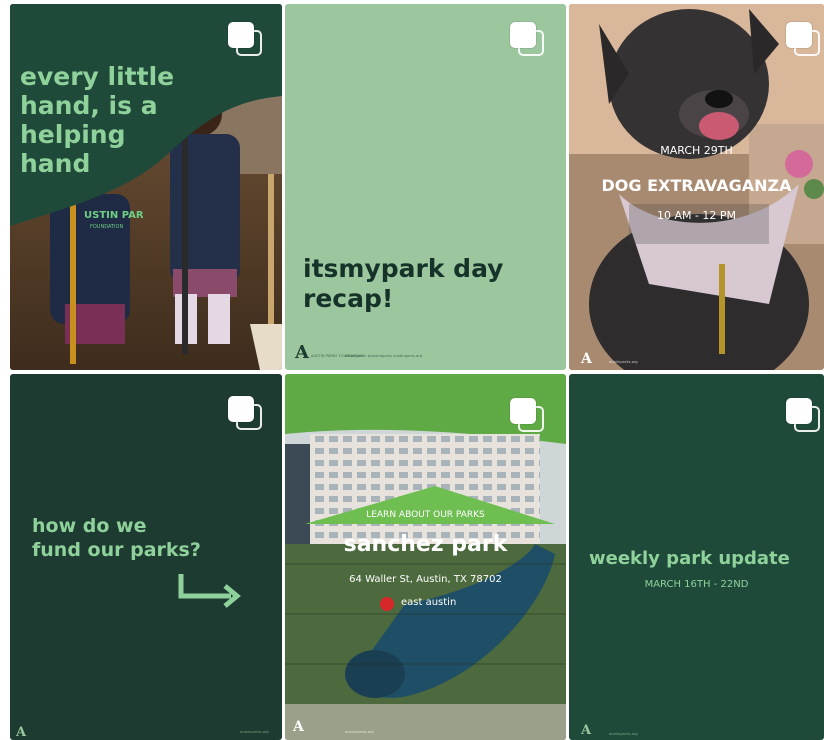 Image resolution: width=824 pixels, height=740 pixels. Describe the element at coordinates (97, 76) in the screenshot. I see `headline-line: every little` at that location.